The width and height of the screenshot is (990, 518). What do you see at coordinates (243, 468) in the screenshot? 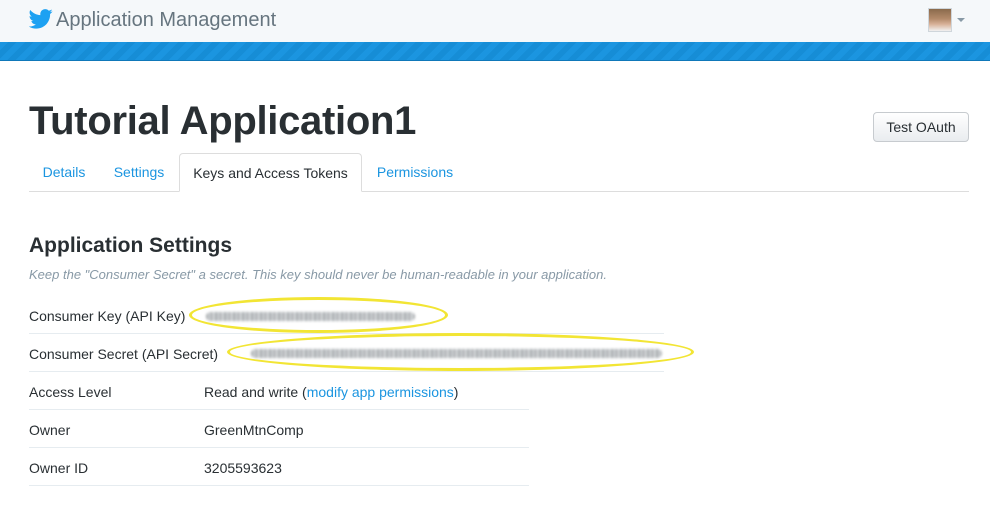
I see `owner-id-value: 3205593623` at bounding box center [243, 468].